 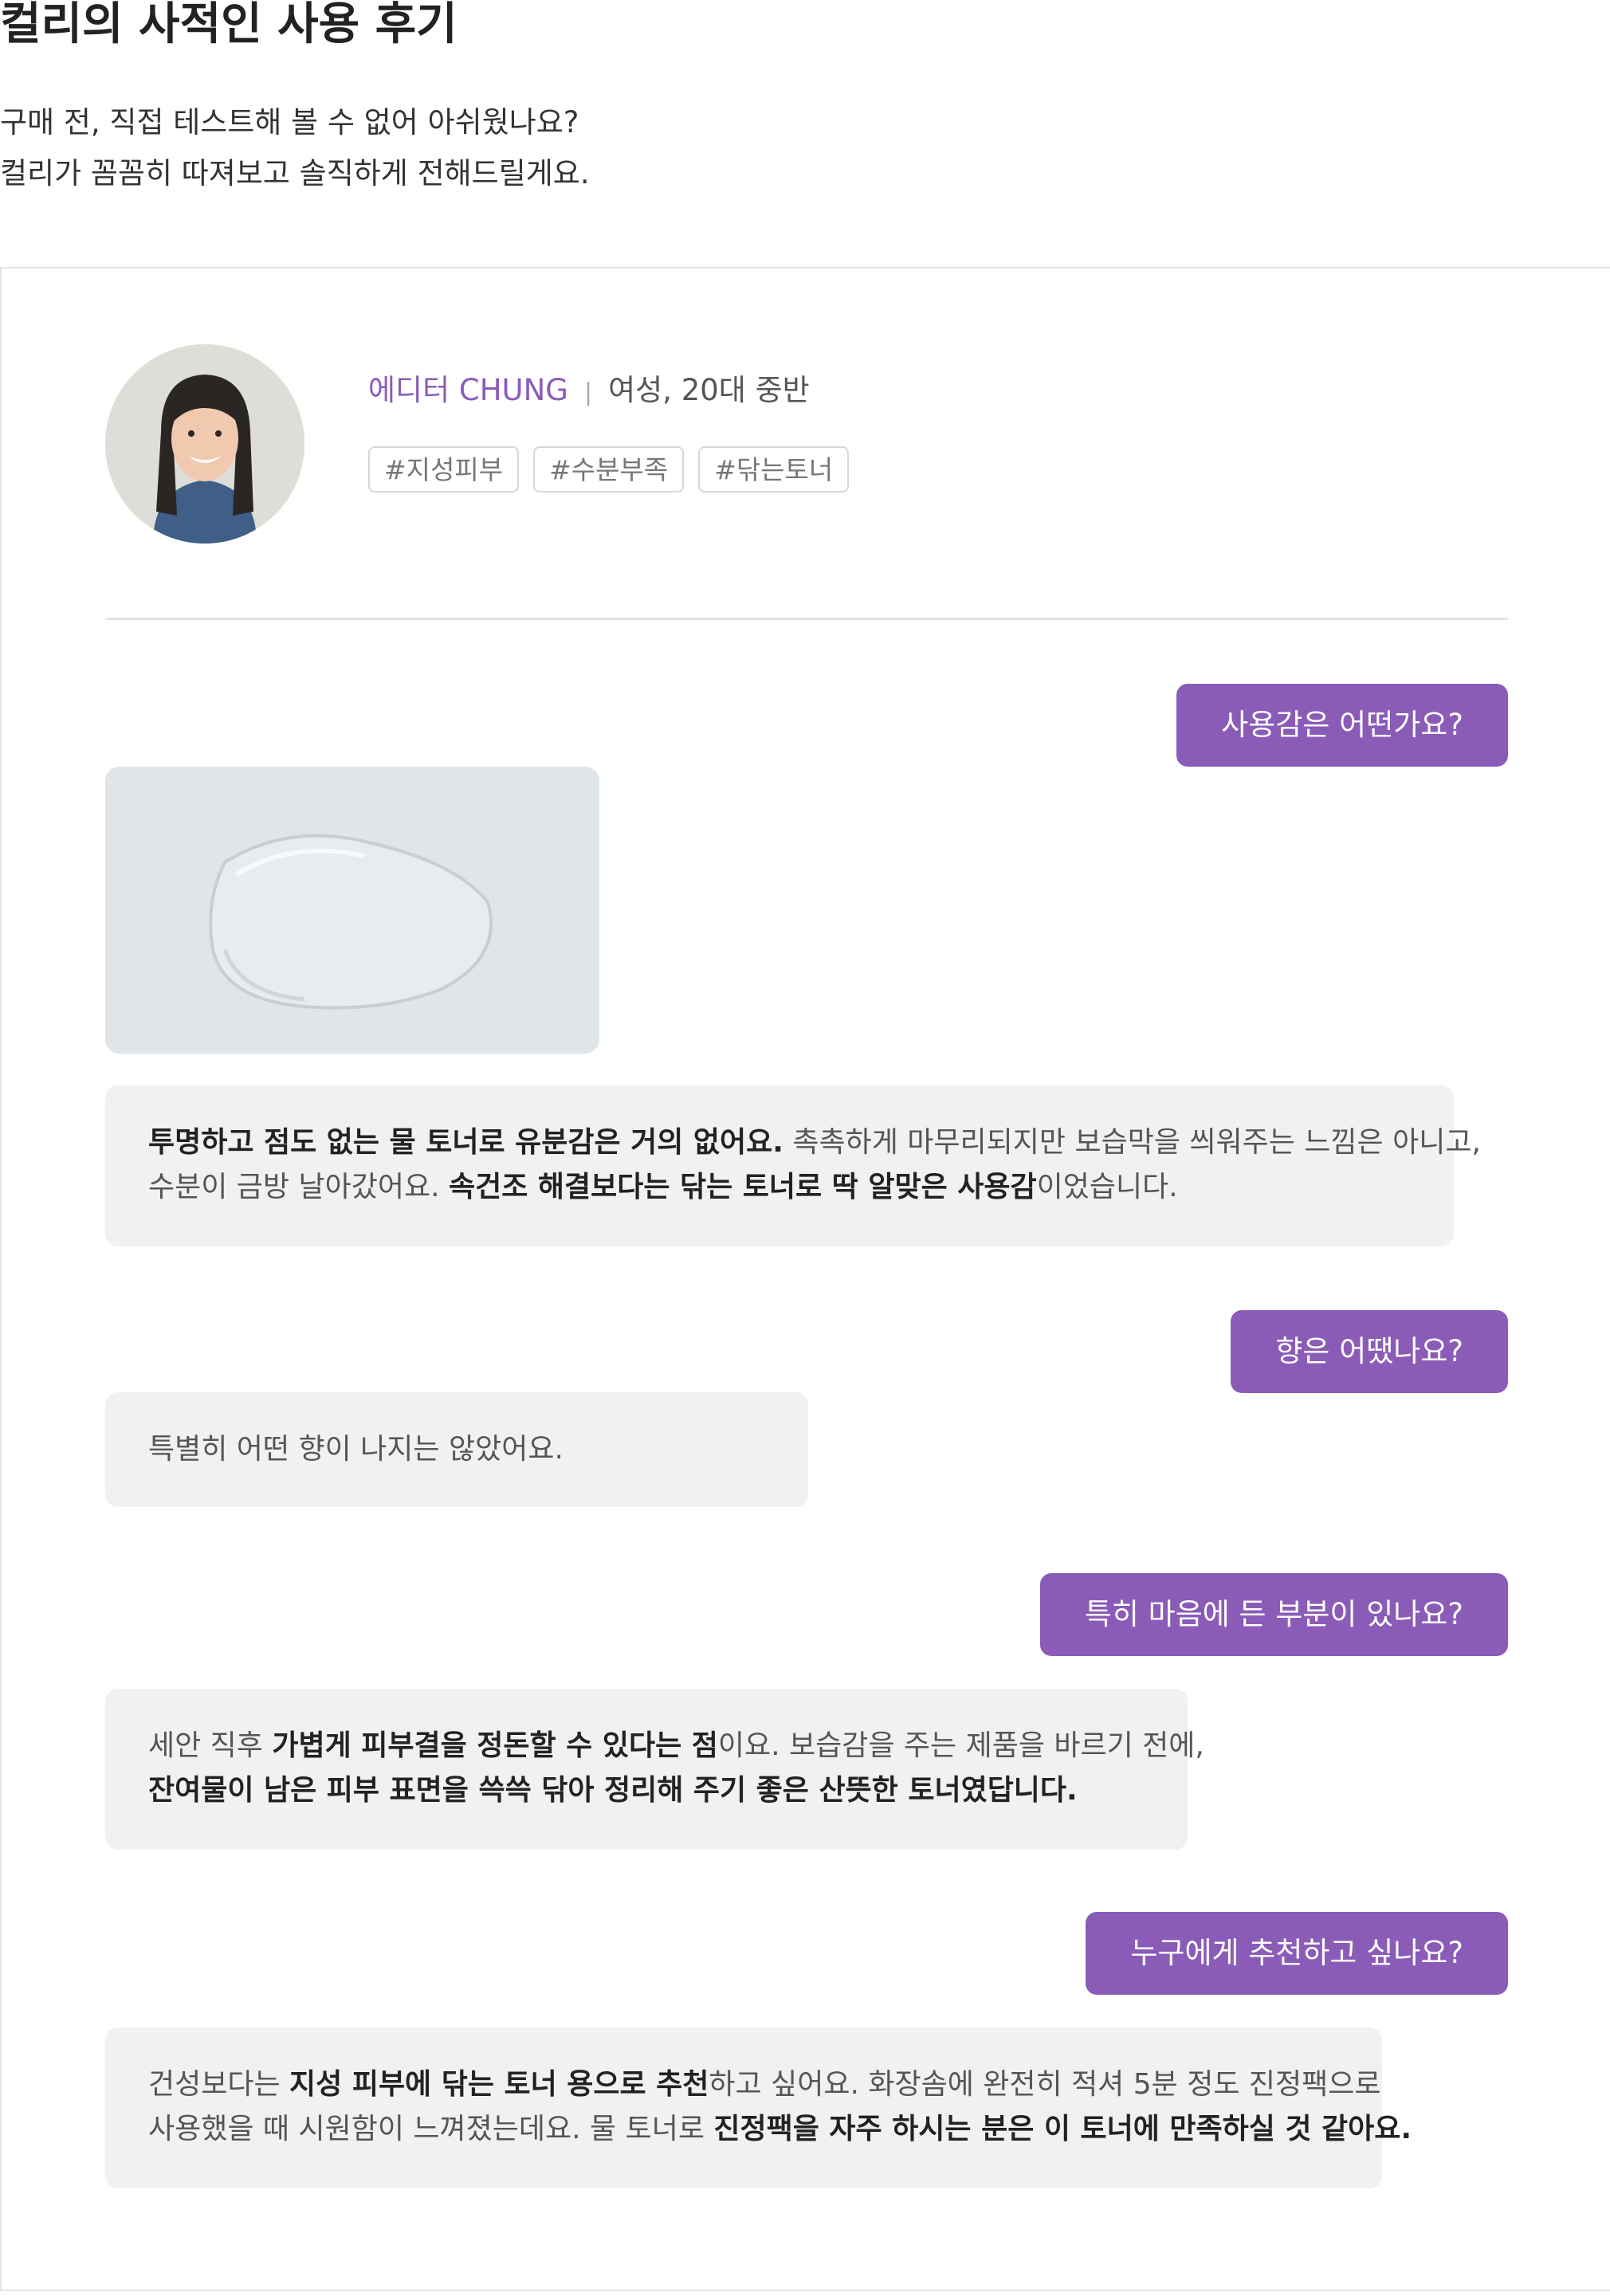 What do you see at coordinates (609, 469) in the screenshot?
I see `tag-dehydrated: #수분부족` at bounding box center [609, 469].